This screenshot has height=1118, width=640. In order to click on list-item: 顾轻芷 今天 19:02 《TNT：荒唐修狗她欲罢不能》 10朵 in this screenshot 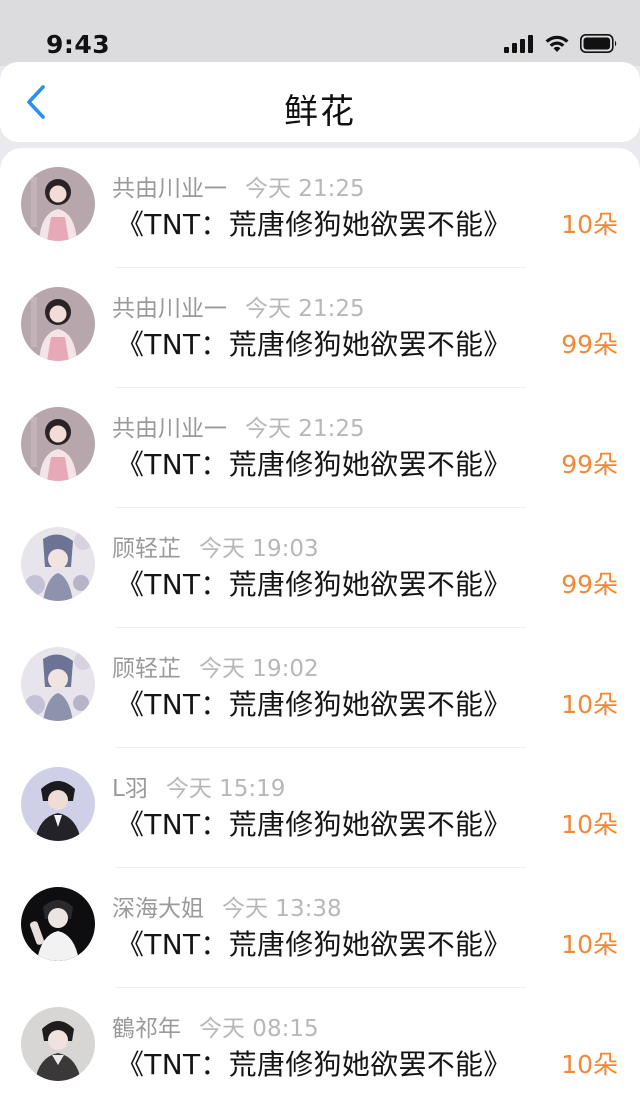, I will do `click(320, 688)`.